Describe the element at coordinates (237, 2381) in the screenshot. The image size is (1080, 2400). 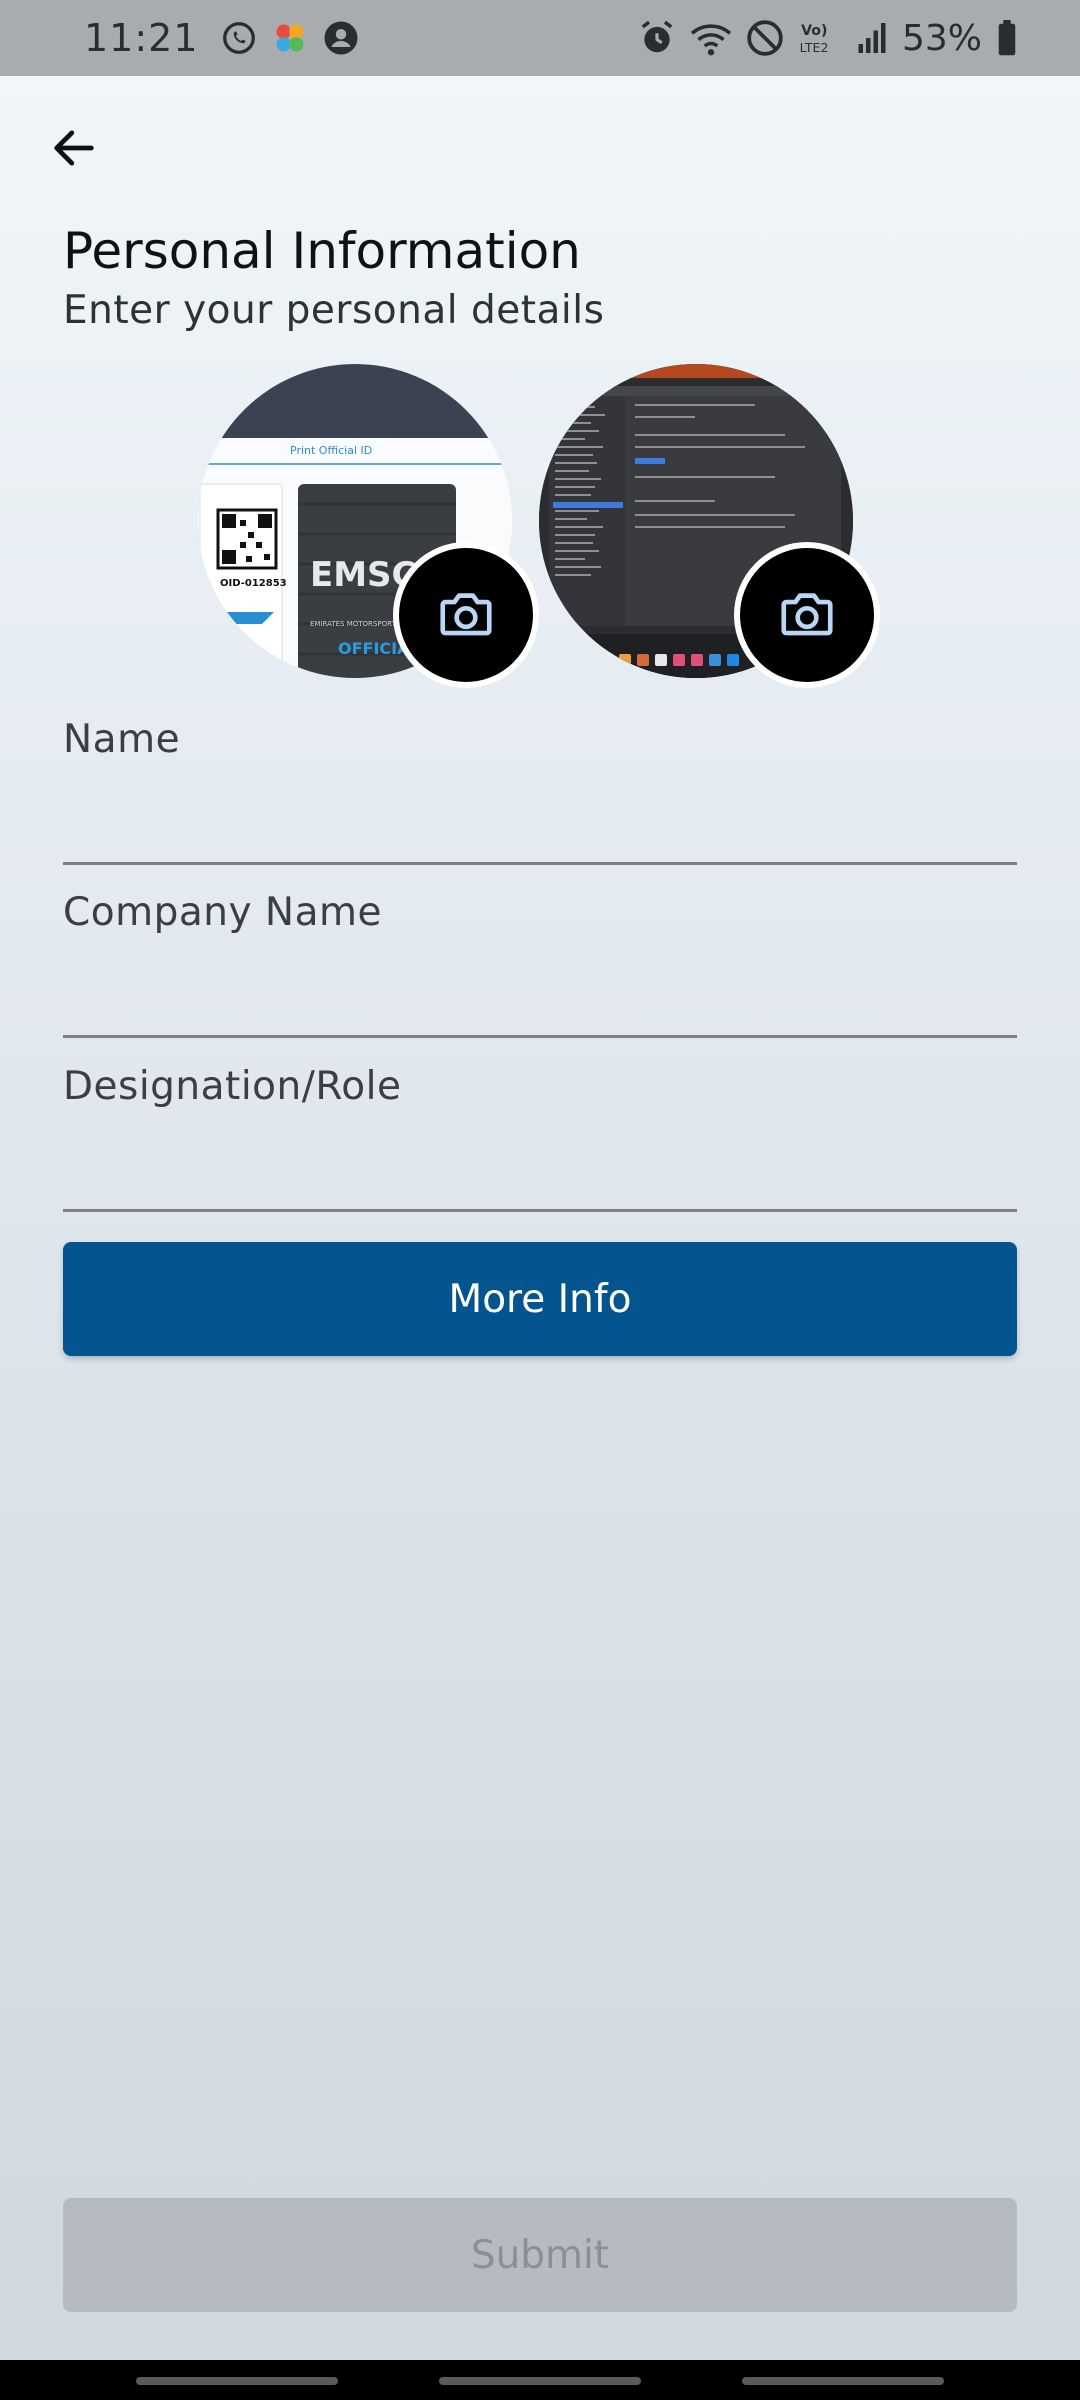
I see `nav-recents-handle` at that location.